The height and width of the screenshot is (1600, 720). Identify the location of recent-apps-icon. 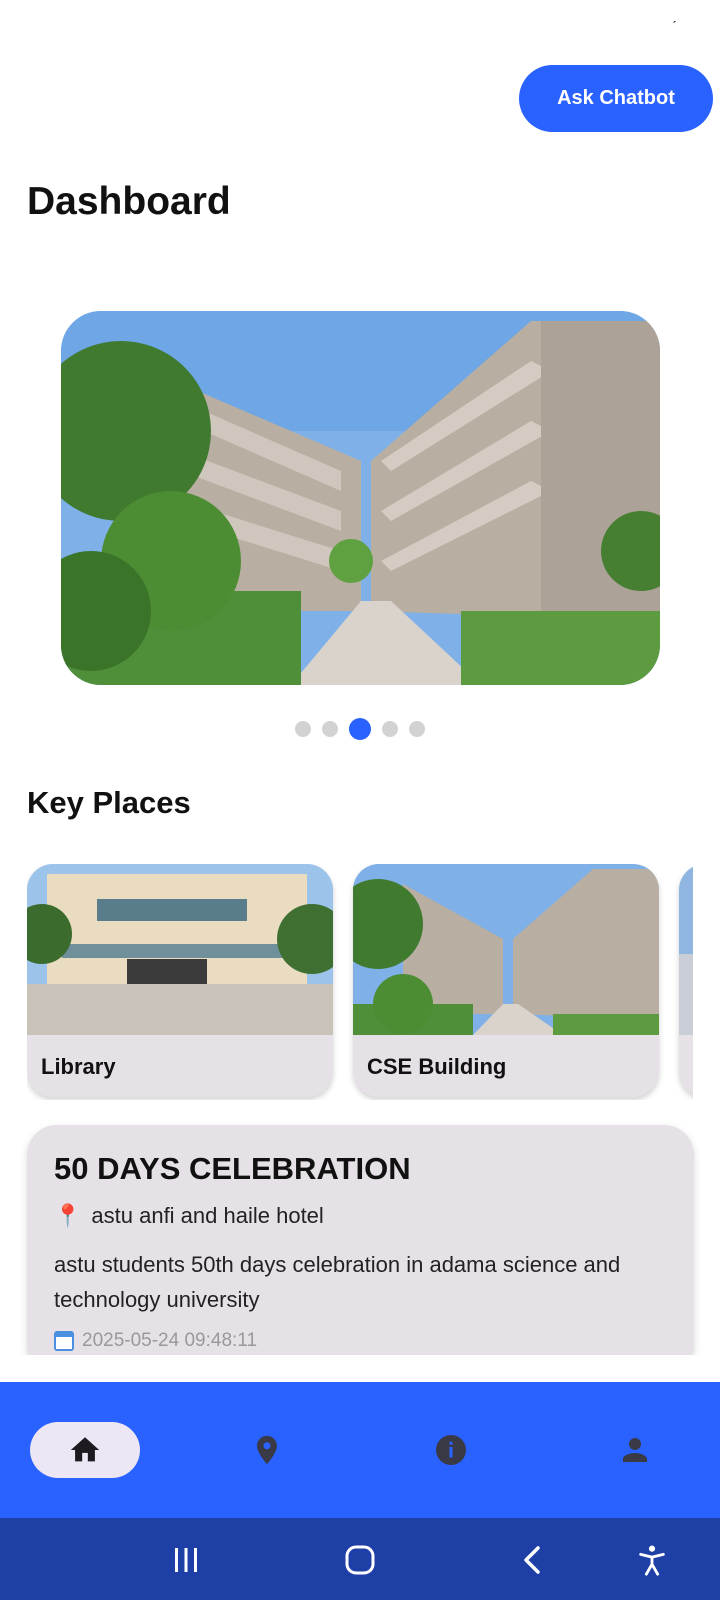
(186, 1560).